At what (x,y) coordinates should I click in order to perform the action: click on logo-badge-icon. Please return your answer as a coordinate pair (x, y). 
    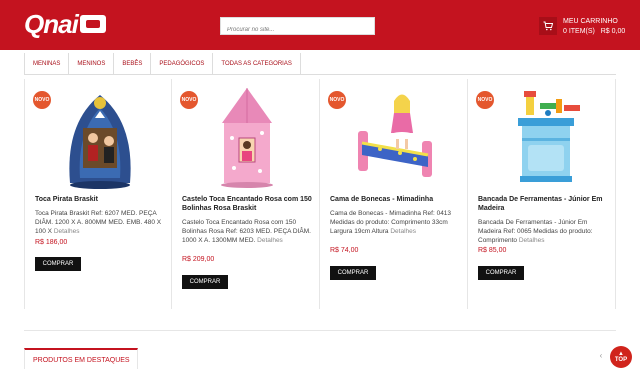
    Looking at the image, I should click on (92, 24).